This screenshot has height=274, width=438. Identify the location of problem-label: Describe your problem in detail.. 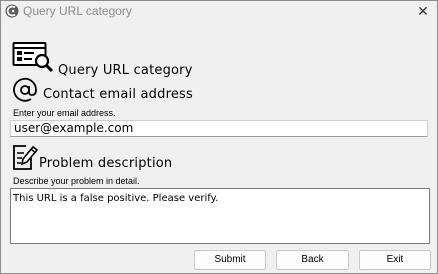
(76, 181).